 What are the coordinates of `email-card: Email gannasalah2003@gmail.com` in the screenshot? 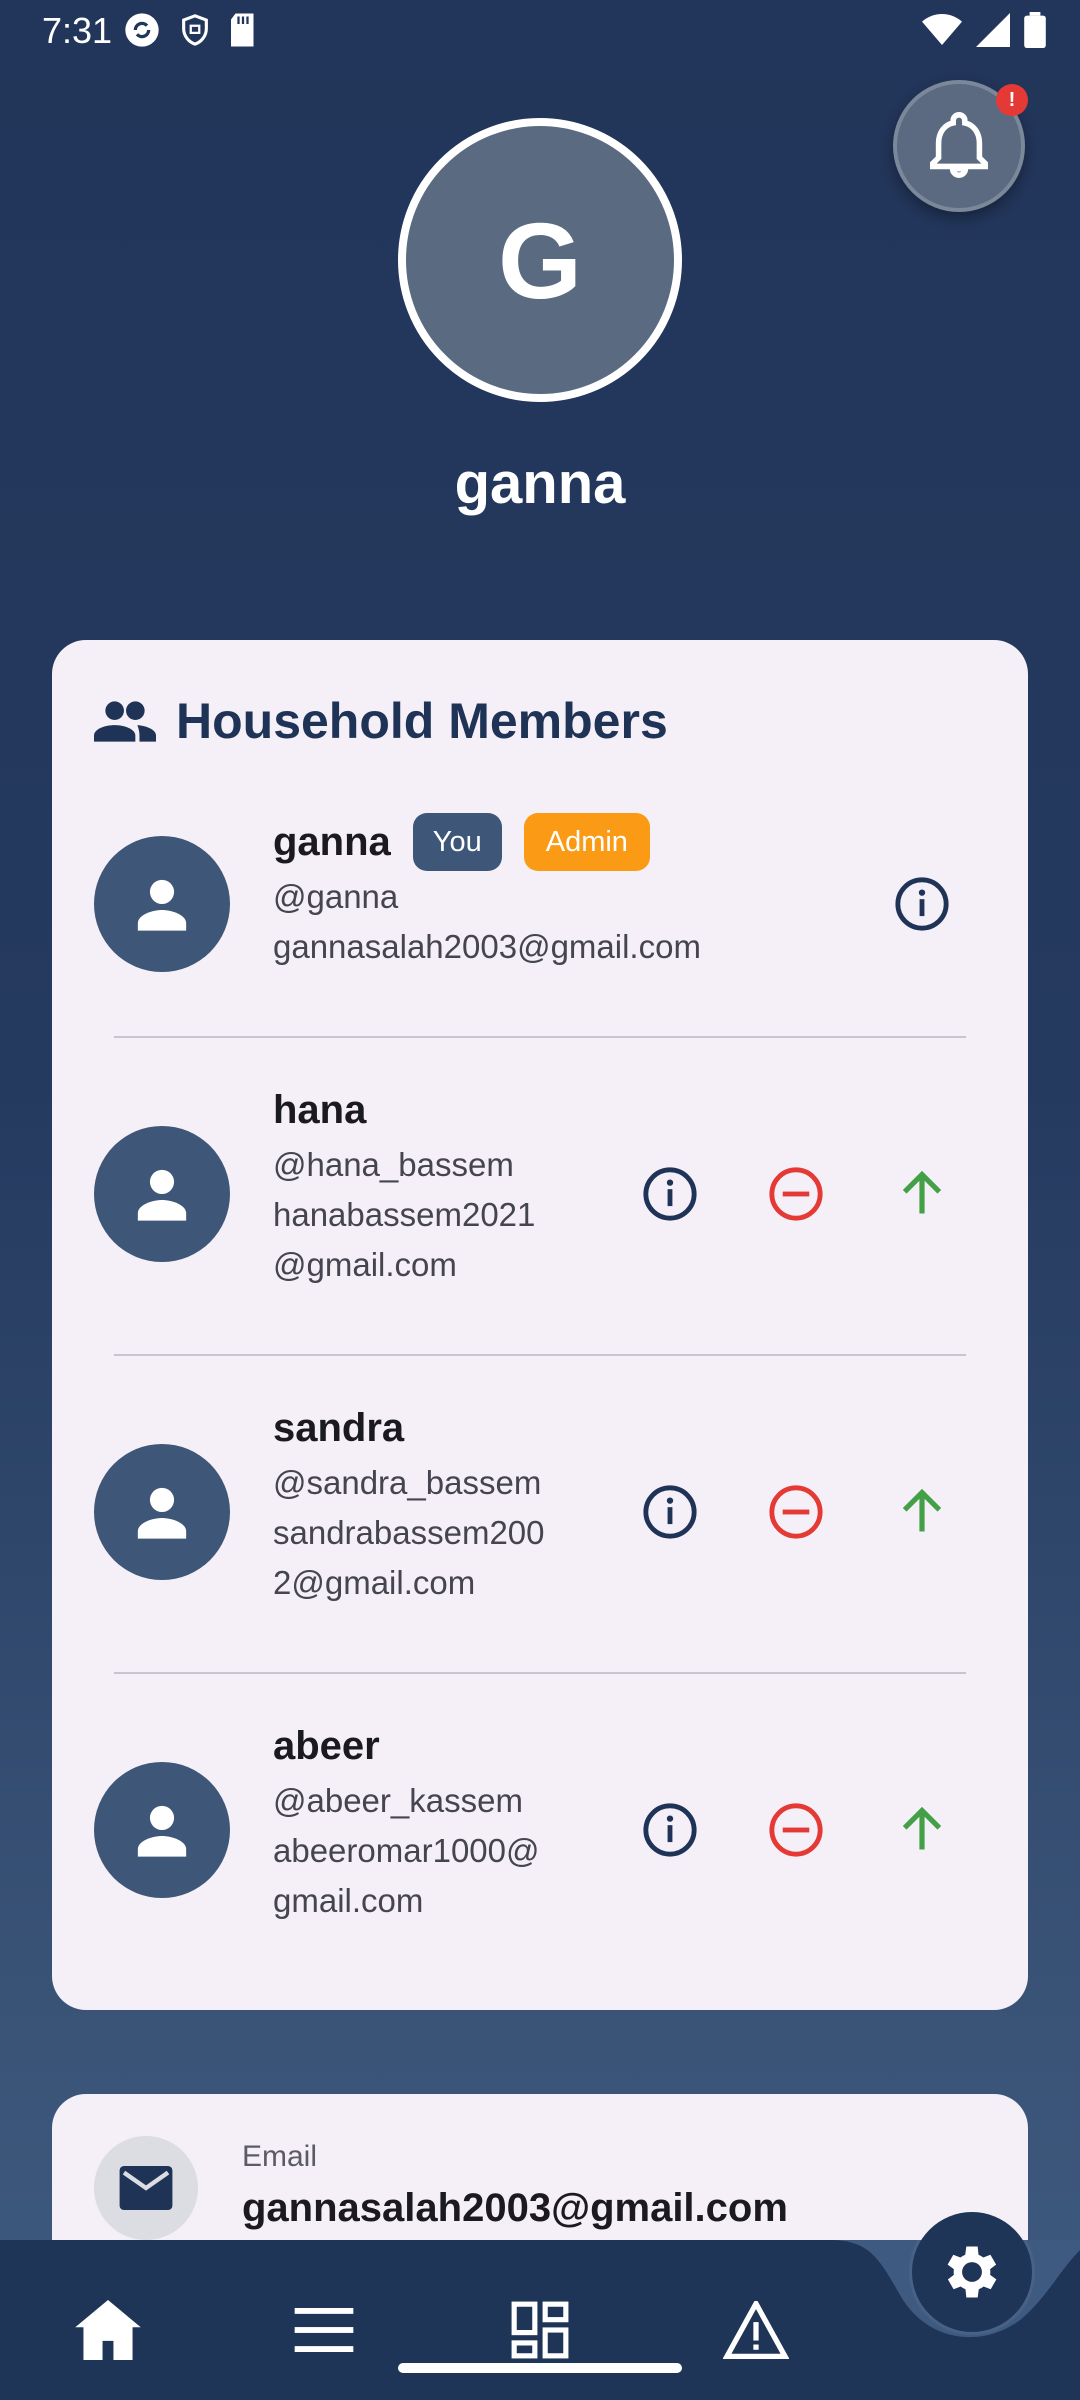 It's located at (540, 2174).